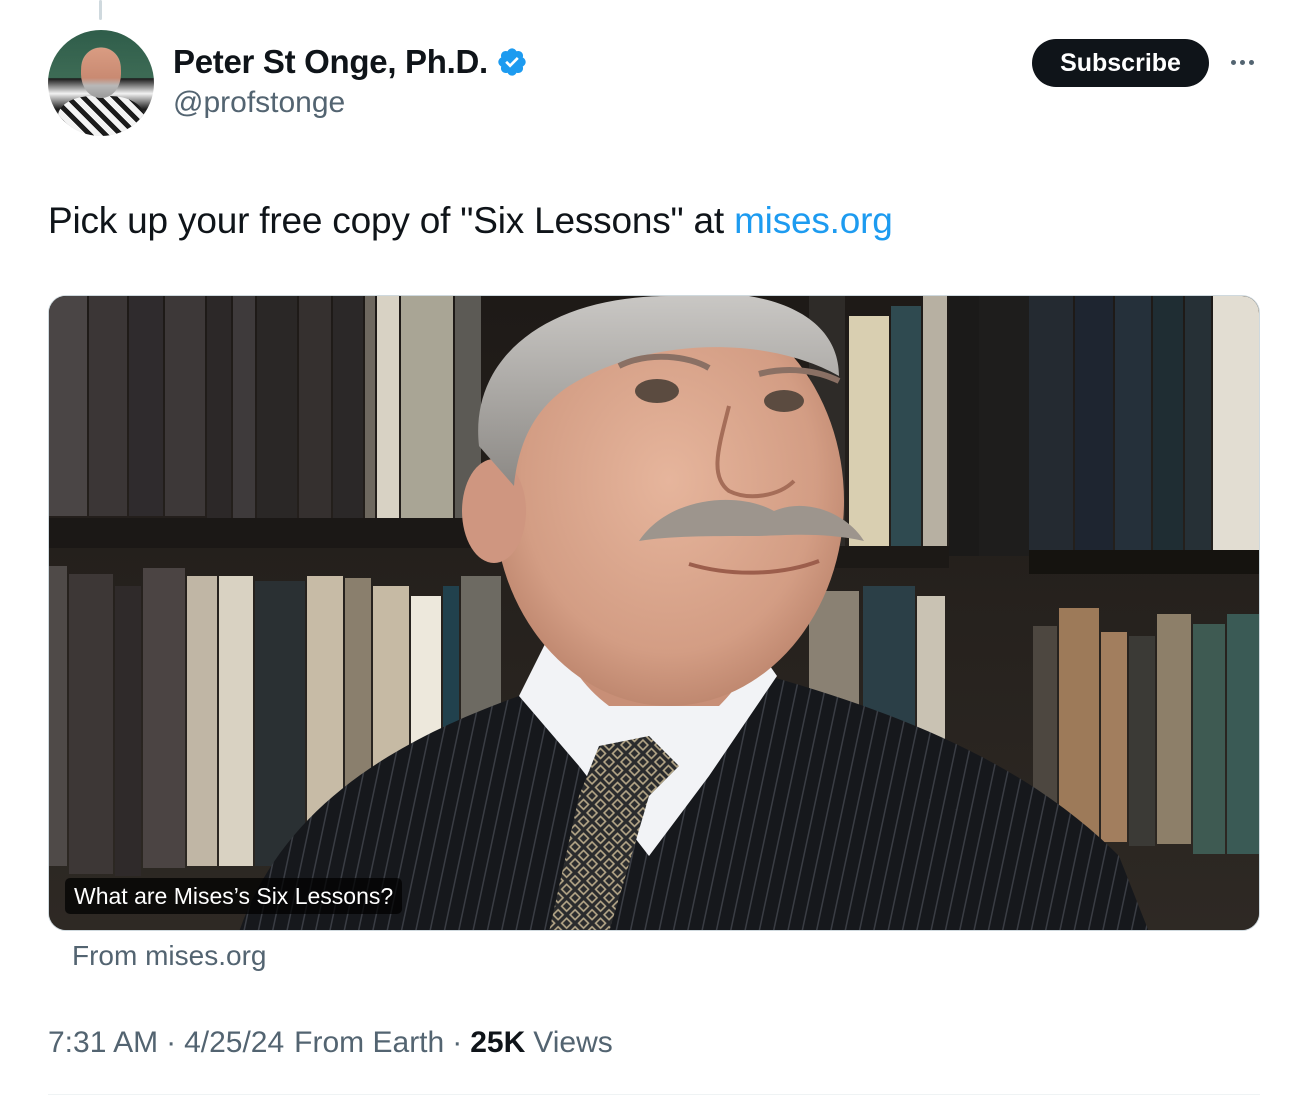 The height and width of the screenshot is (1100, 1312). Describe the element at coordinates (1120, 63) in the screenshot. I see `subscribe-button: Subscribe` at that location.